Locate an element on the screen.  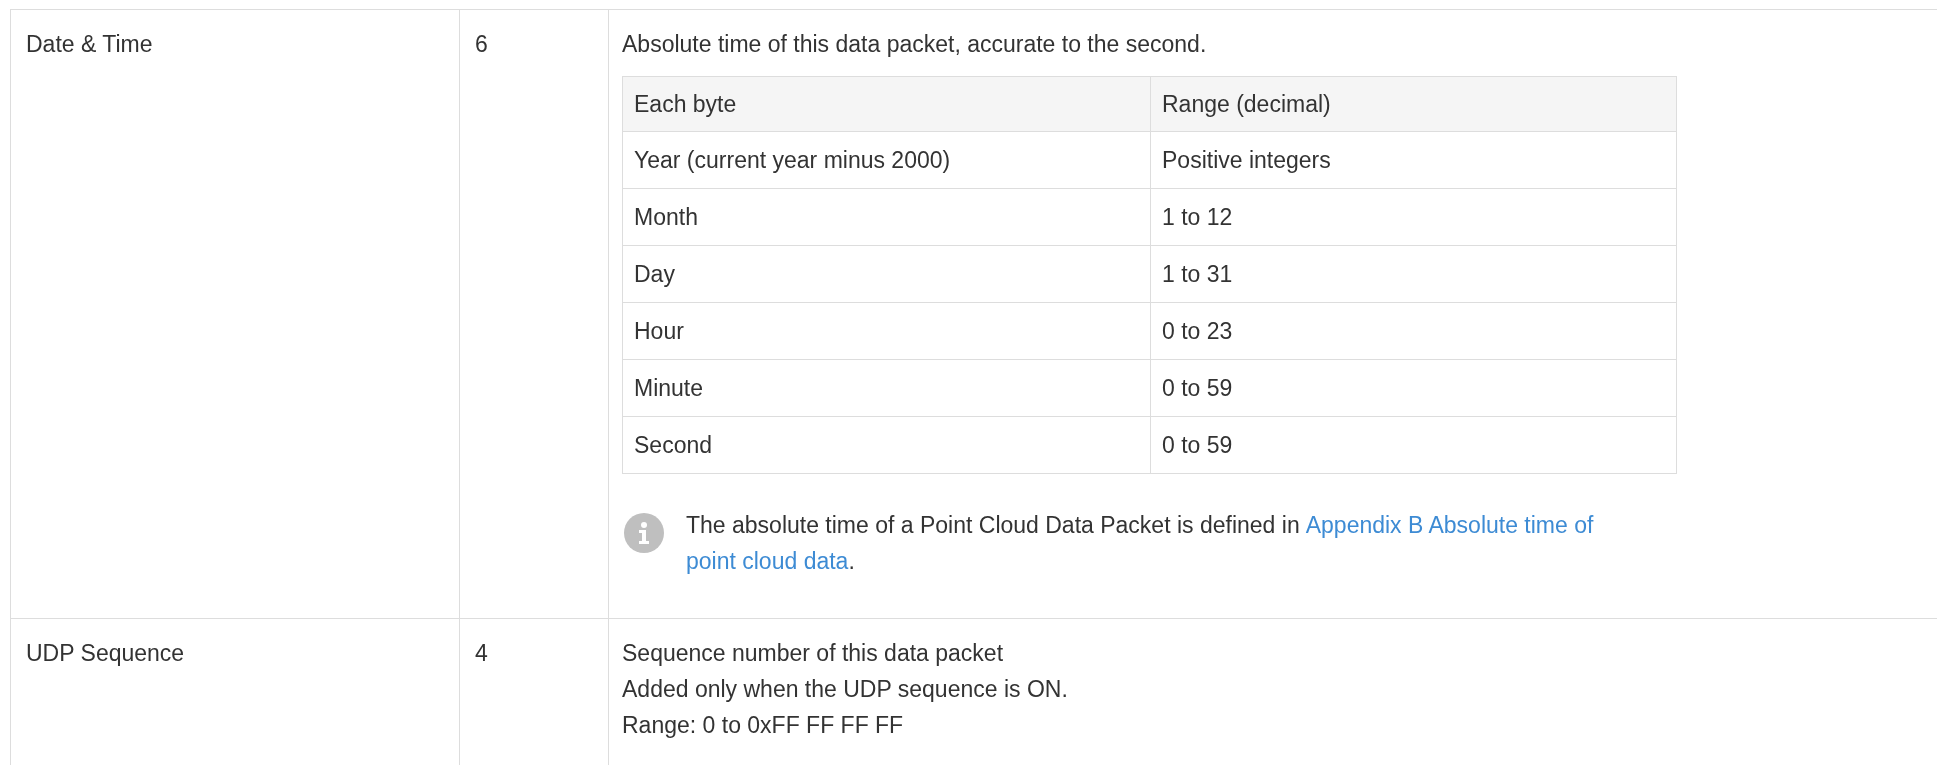
size-value: 6 is located at coordinates (481, 44).